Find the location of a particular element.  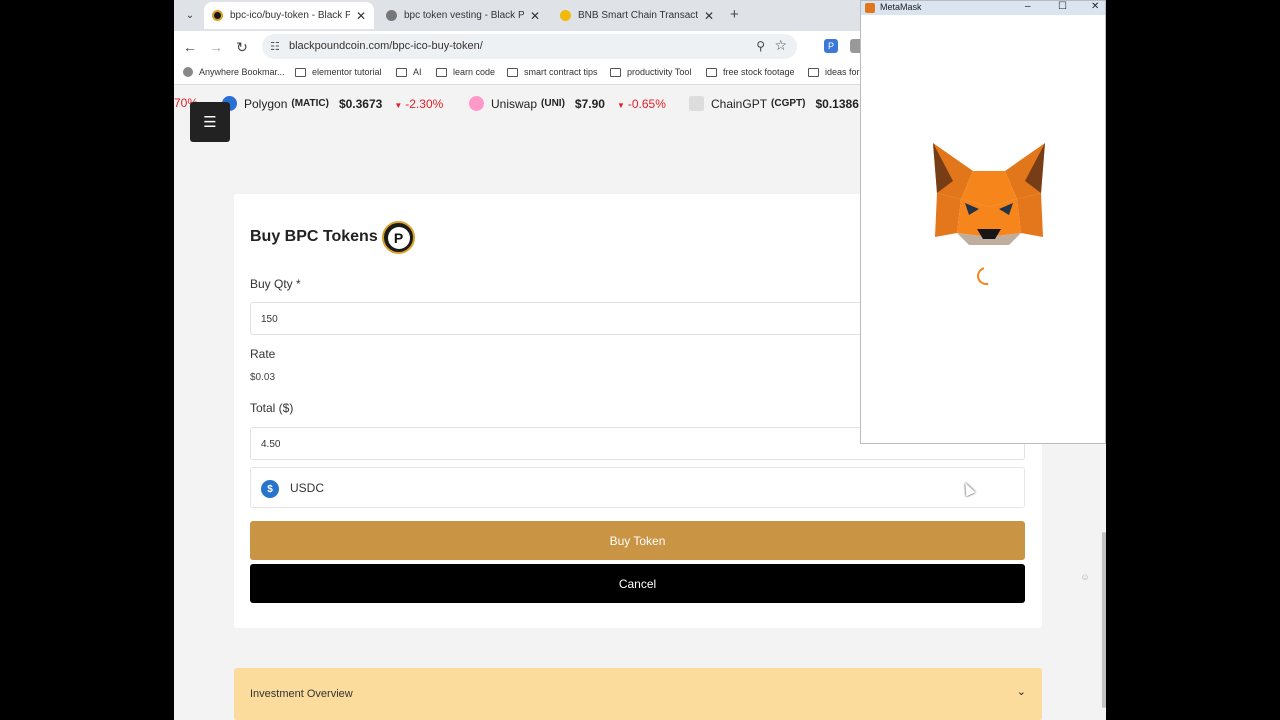

forward-arrow-icon: → is located at coordinates (216, 47).